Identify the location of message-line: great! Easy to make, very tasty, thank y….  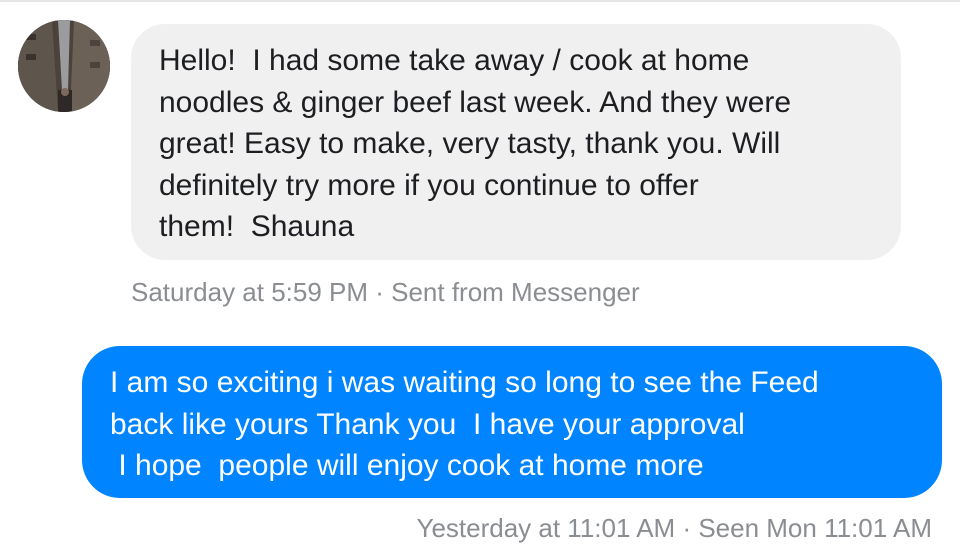
(470, 143).